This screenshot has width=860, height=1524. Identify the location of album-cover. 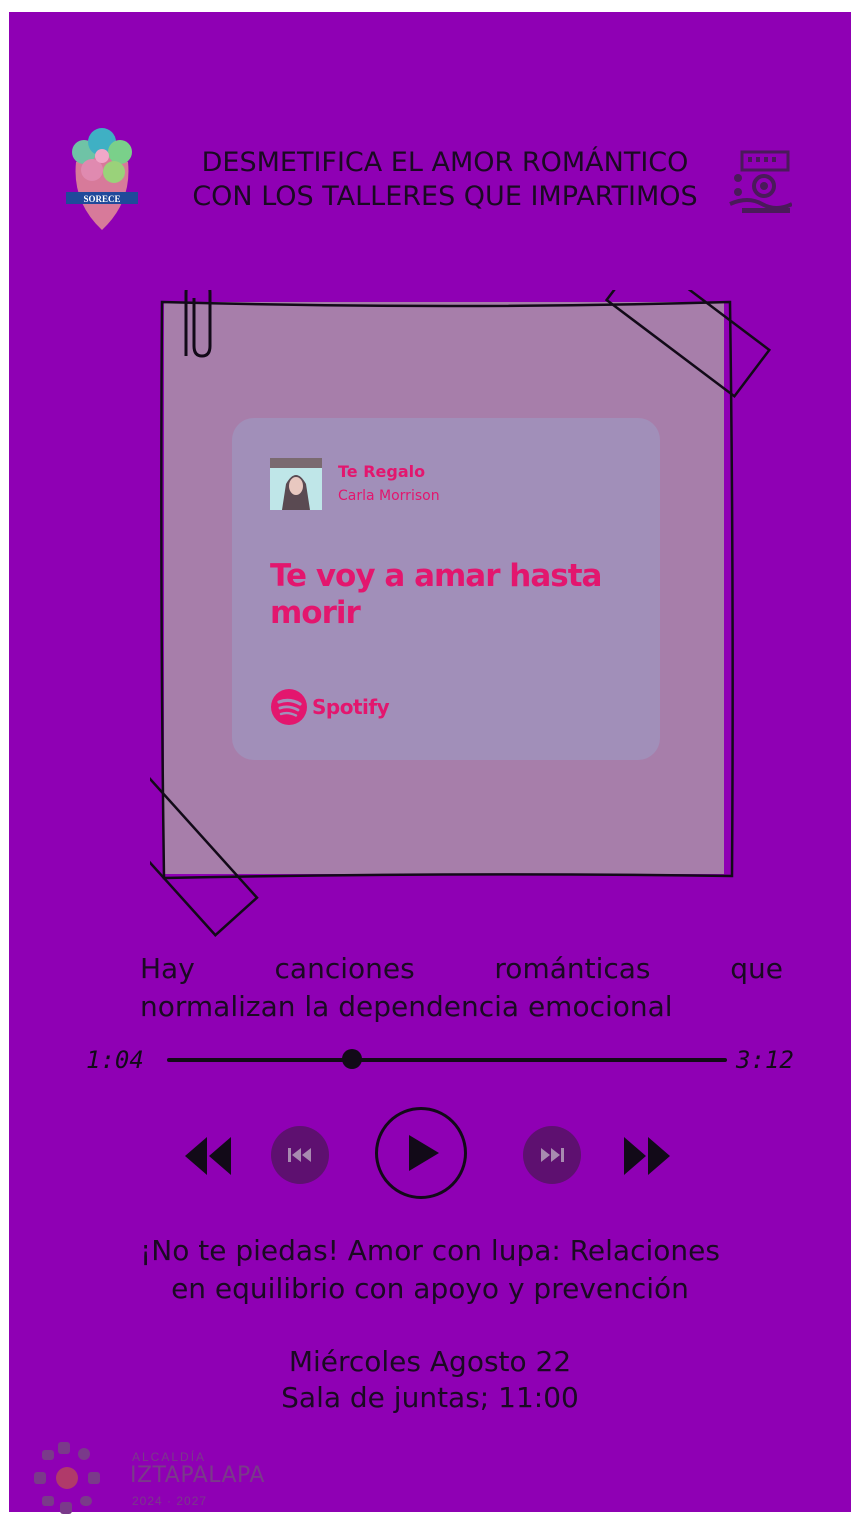
(296, 484).